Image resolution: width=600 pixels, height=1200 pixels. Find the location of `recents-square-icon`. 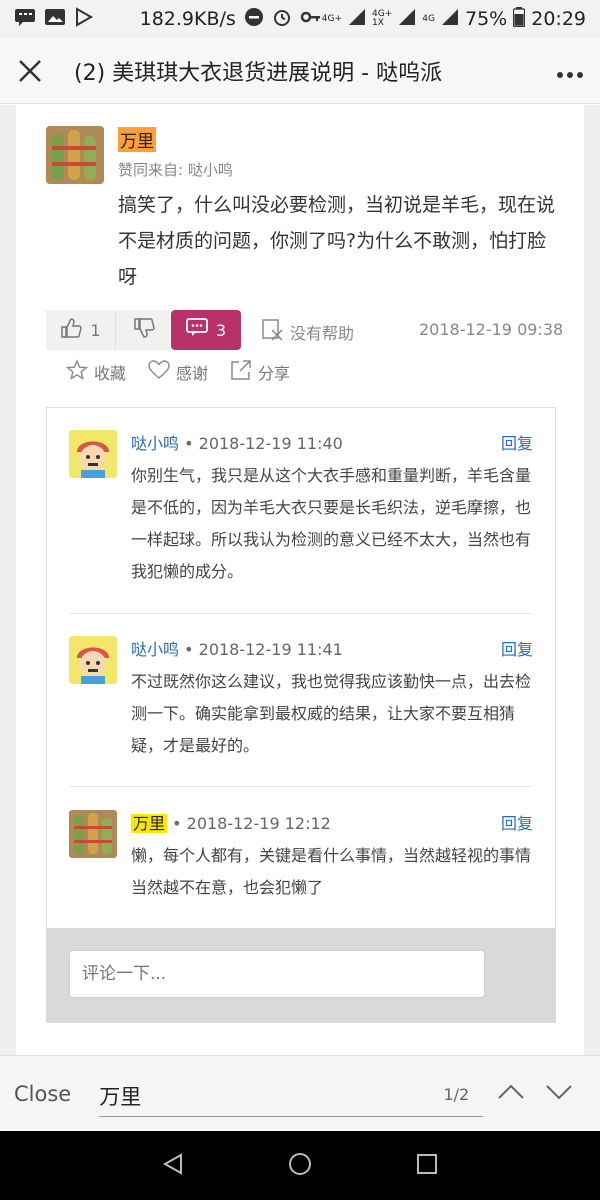

recents-square-icon is located at coordinates (427, 1166).